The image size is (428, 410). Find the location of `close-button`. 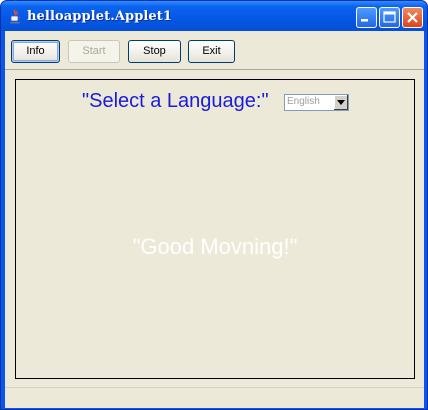

close-button is located at coordinates (412, 17).